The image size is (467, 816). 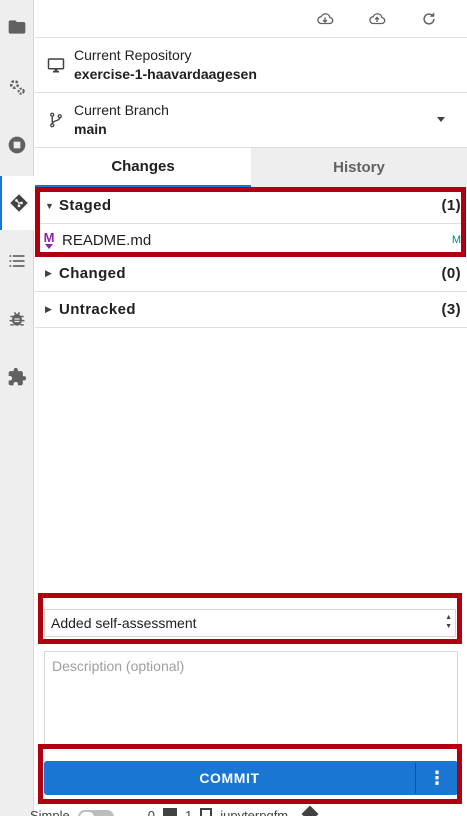 I want to click on commit-button: COMMIT ⋮, so click(x=251, y=778).